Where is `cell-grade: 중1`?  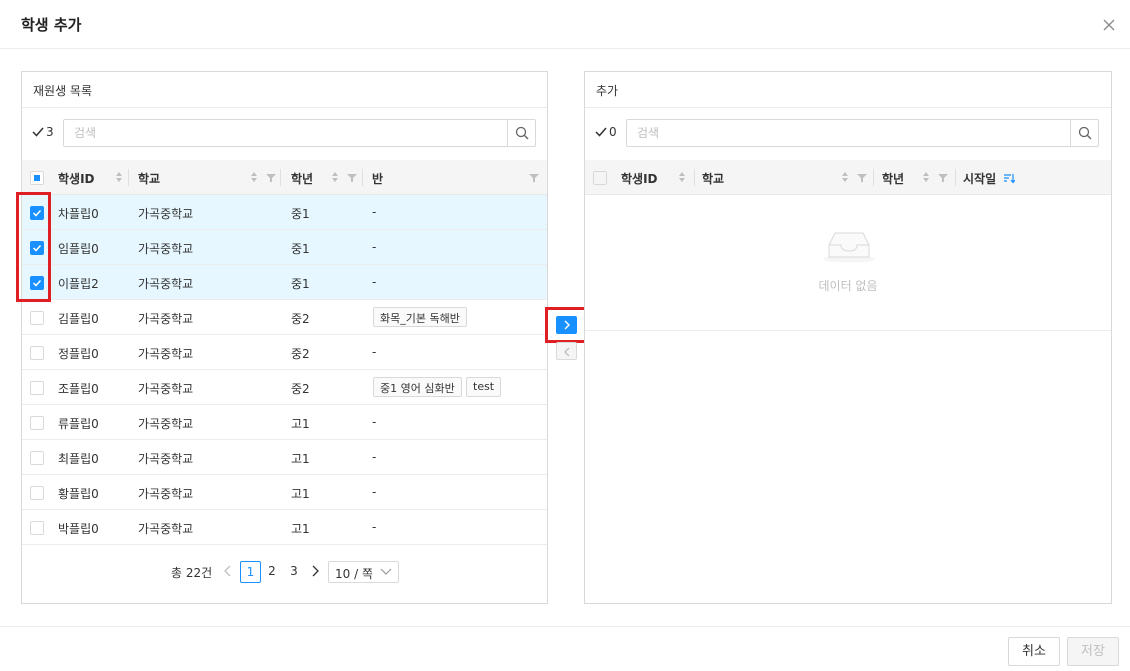 cell-grade: 중1 is located at coordinates (300, 284).